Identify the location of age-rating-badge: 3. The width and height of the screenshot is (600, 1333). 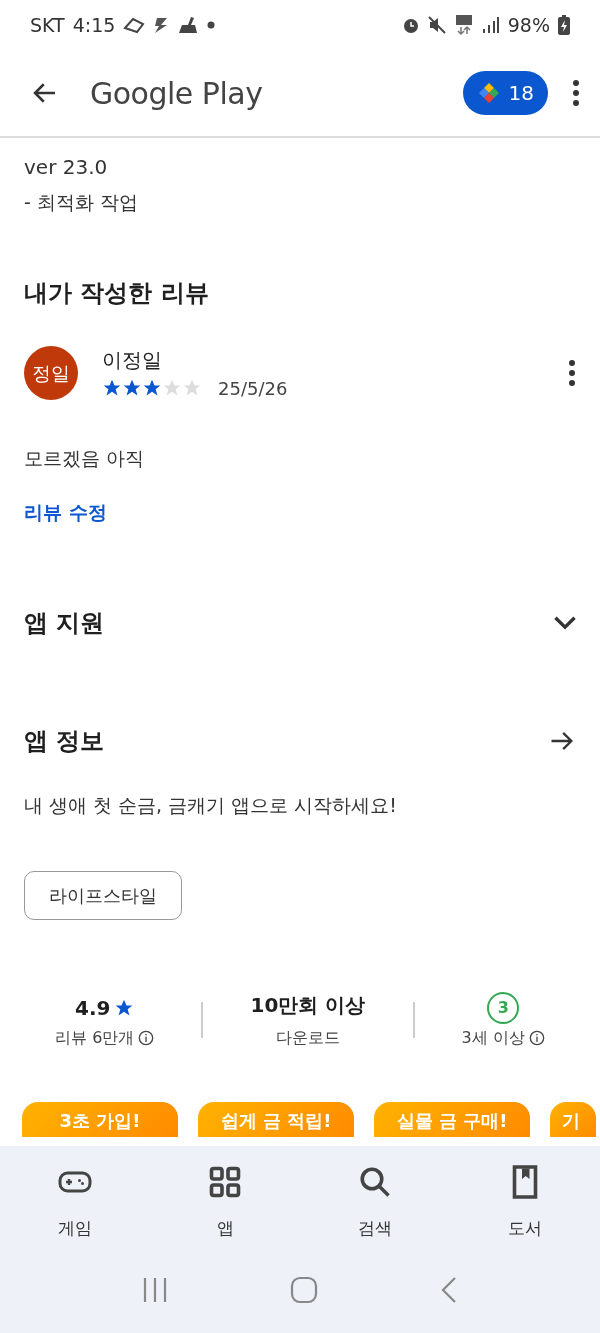
(503, 1008).